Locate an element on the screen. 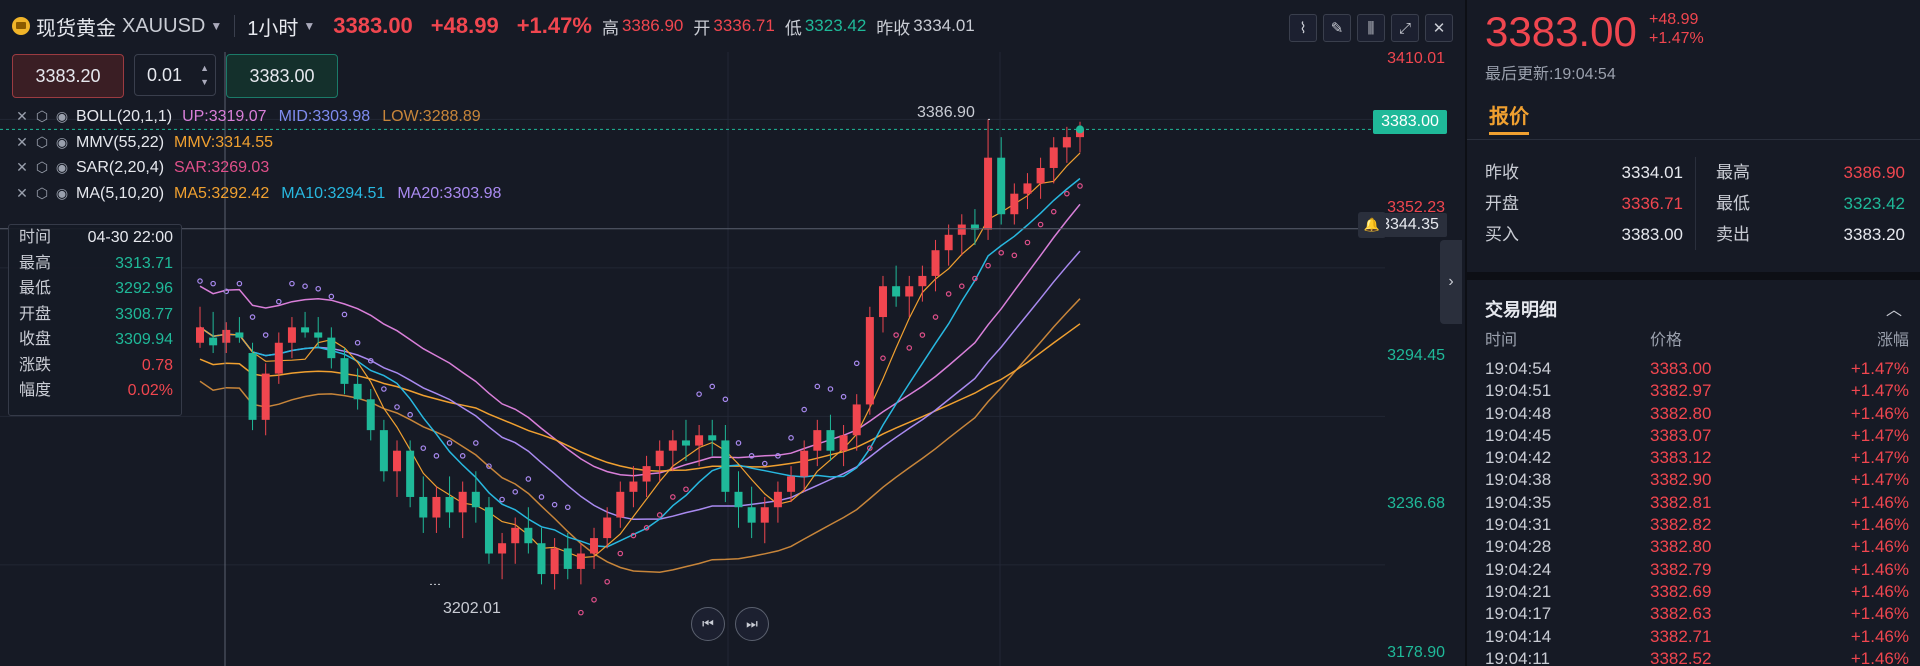 The image size is (1920, 666). trade-time: 19:04:54 is located at coordinates (1518, 368).